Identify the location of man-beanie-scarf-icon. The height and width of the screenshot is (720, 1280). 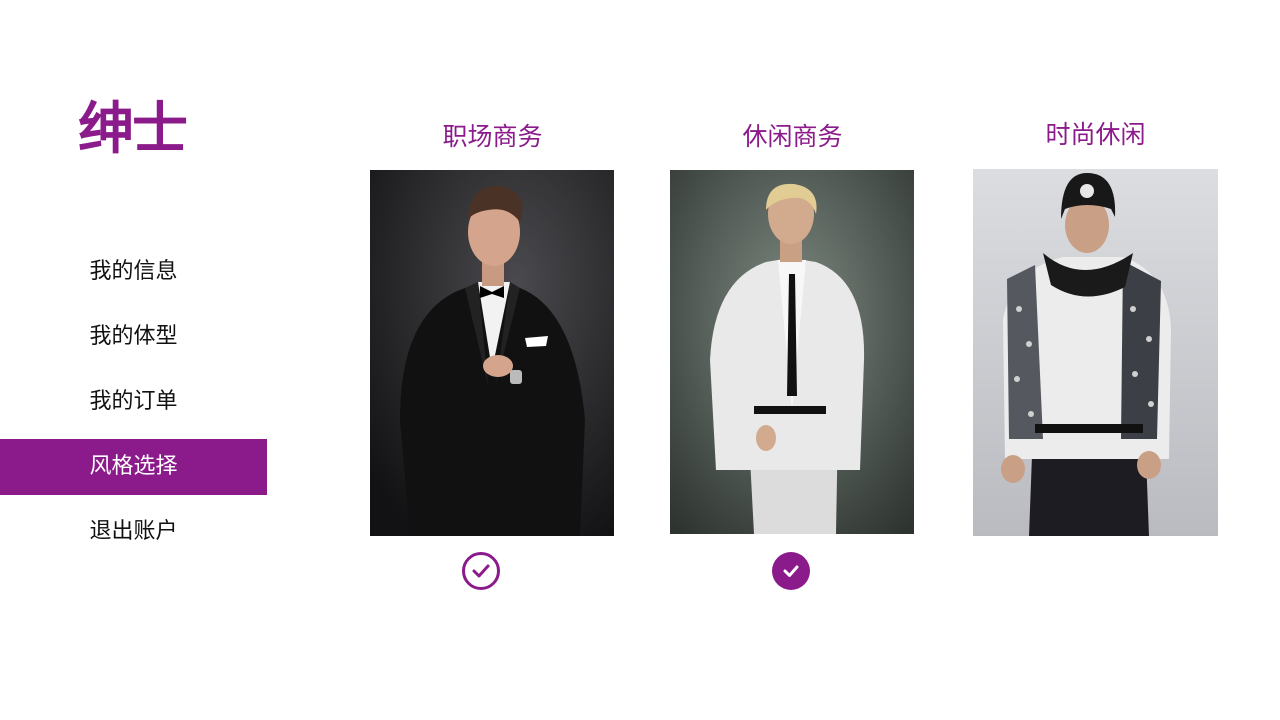
(1095, 352).